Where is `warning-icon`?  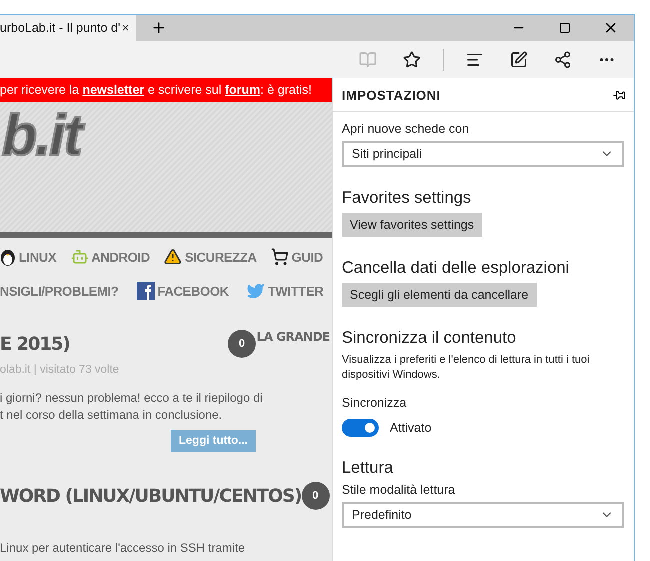
warning-icon is located at coordinates (173, 257).